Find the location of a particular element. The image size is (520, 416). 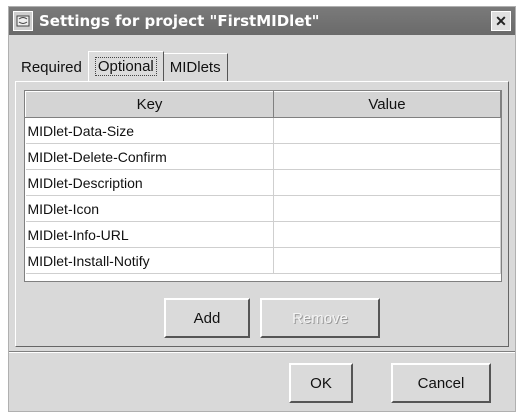

table-row: MIDlet-Install-Notify is located at coordinates (263, 260).